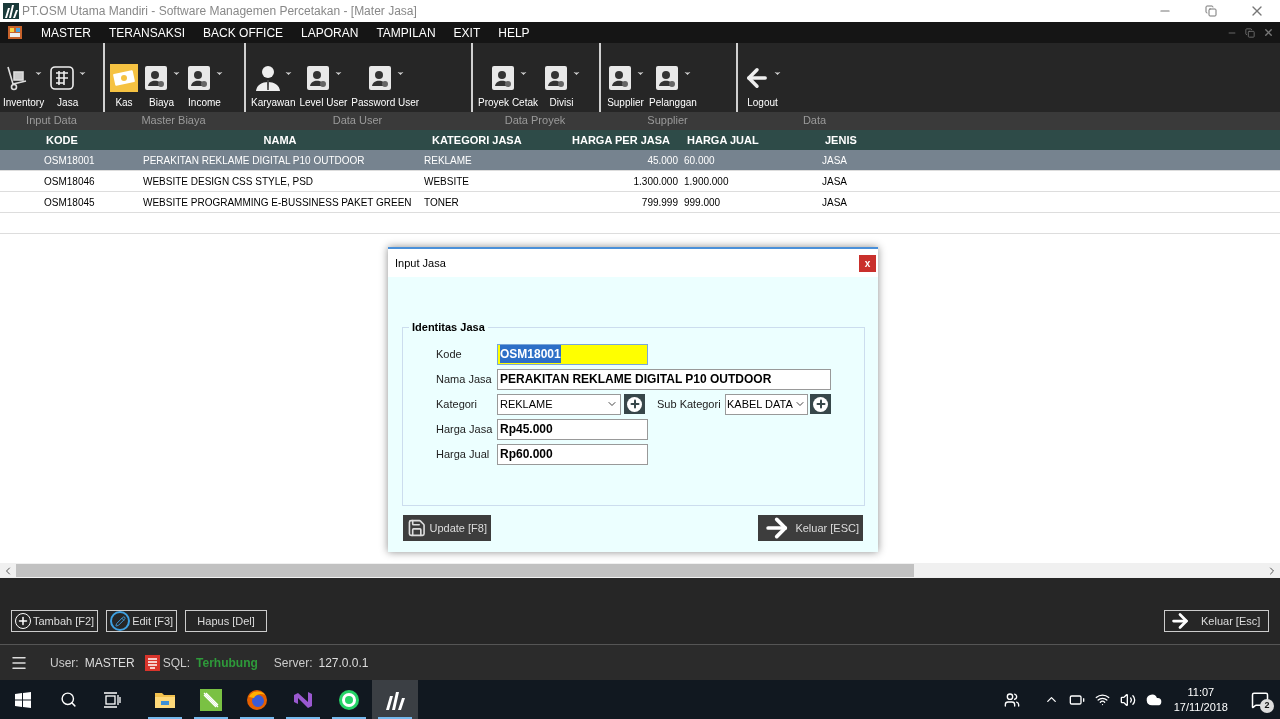 This screenshot has width=1280, height=719. I want to click on notification-badge: 2, so click(1267, 706).